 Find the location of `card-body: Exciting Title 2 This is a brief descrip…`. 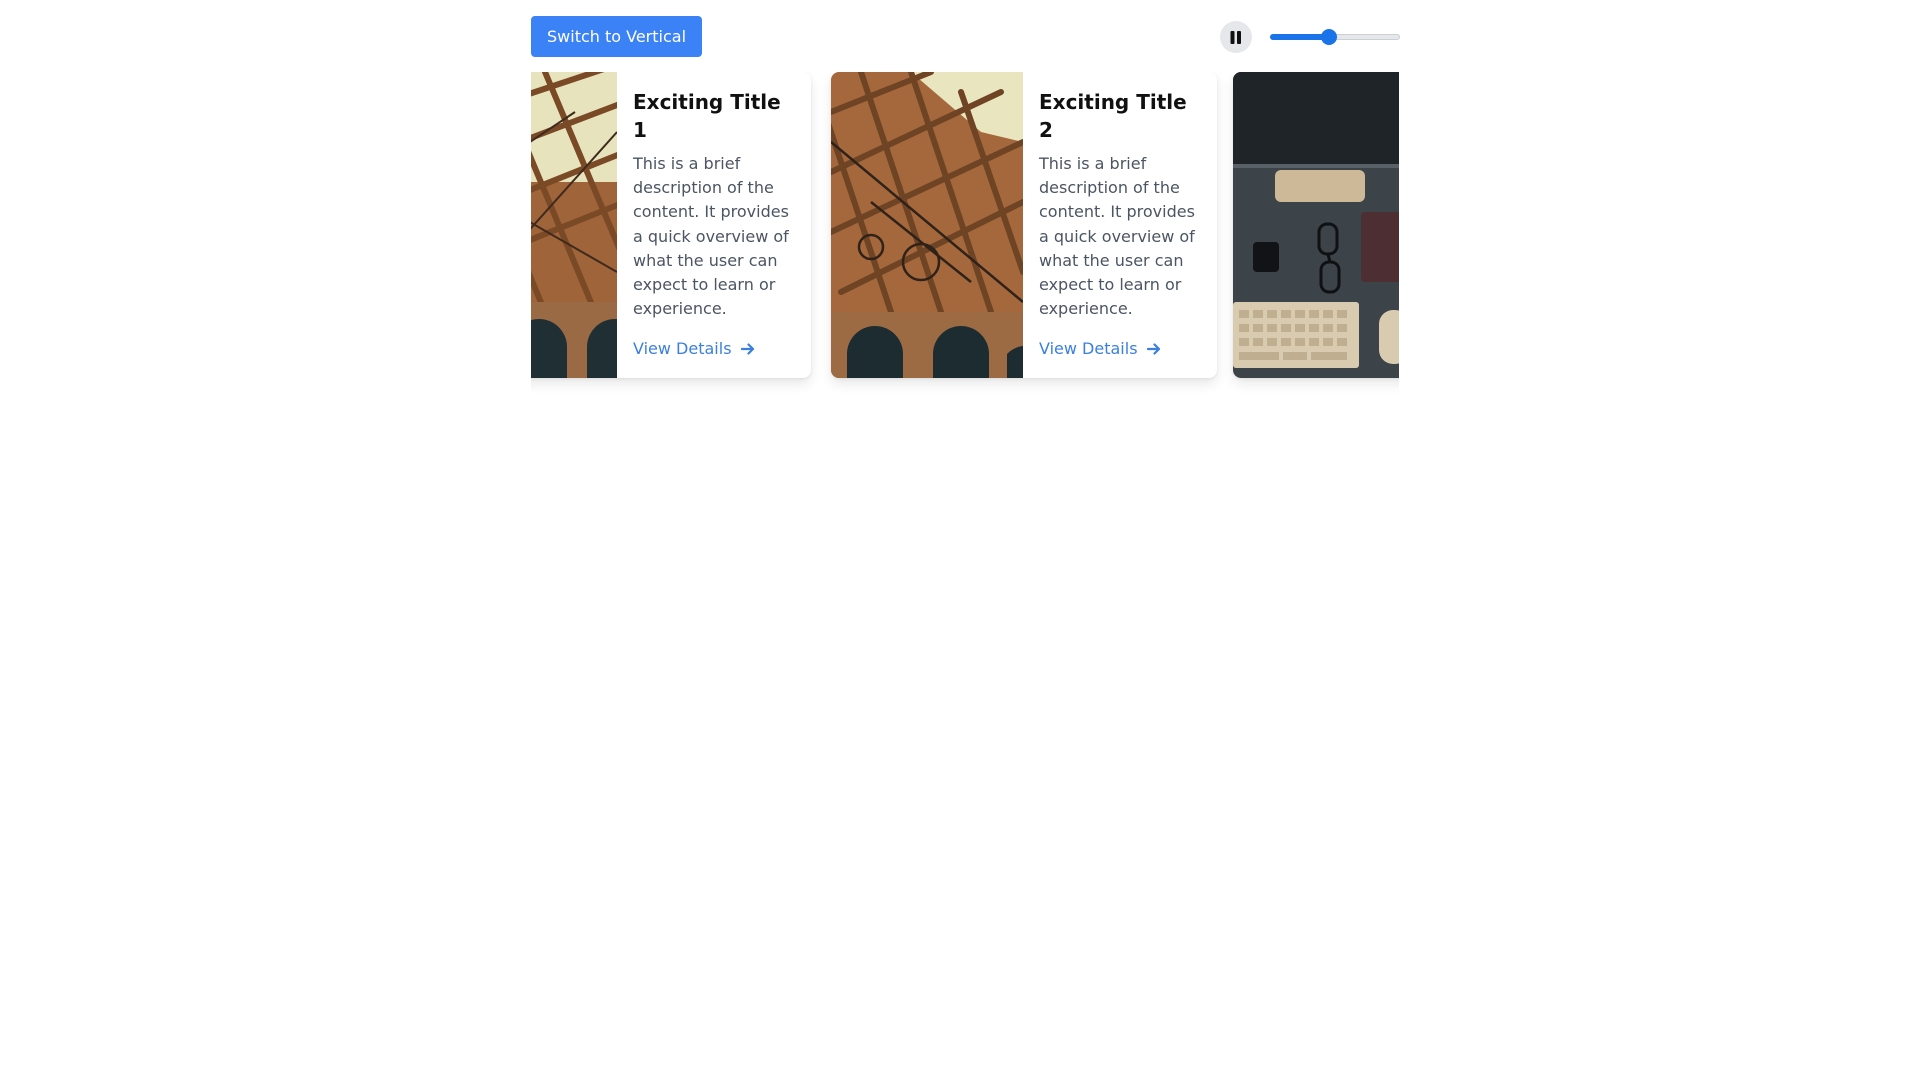

card-body: Exciting Title 2 This is a brief descrip… is located at coordinates (1121, 224).